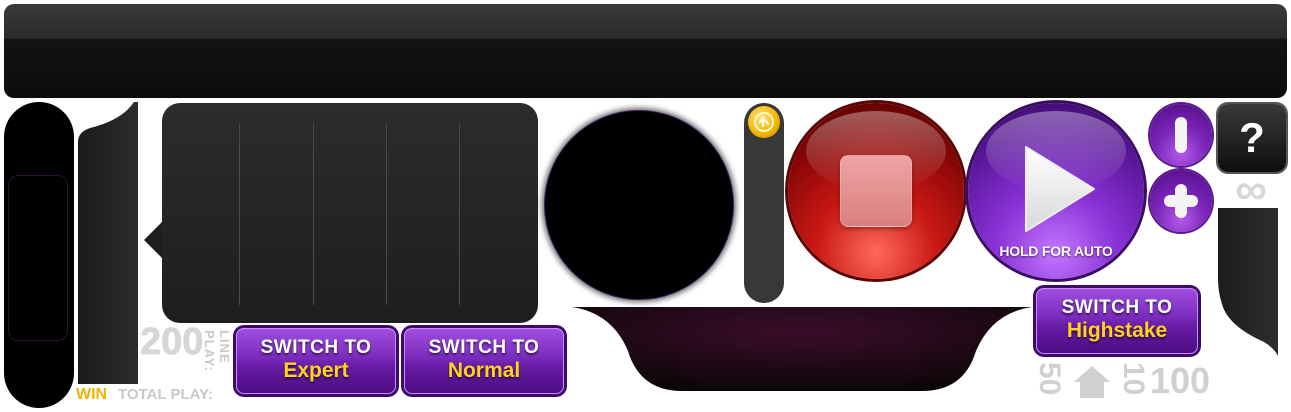  Describe the element at coordinates (1056, 251) in the screenshot. I see `hold-for-auto-label: HOLD FOR AUTO` at that location.